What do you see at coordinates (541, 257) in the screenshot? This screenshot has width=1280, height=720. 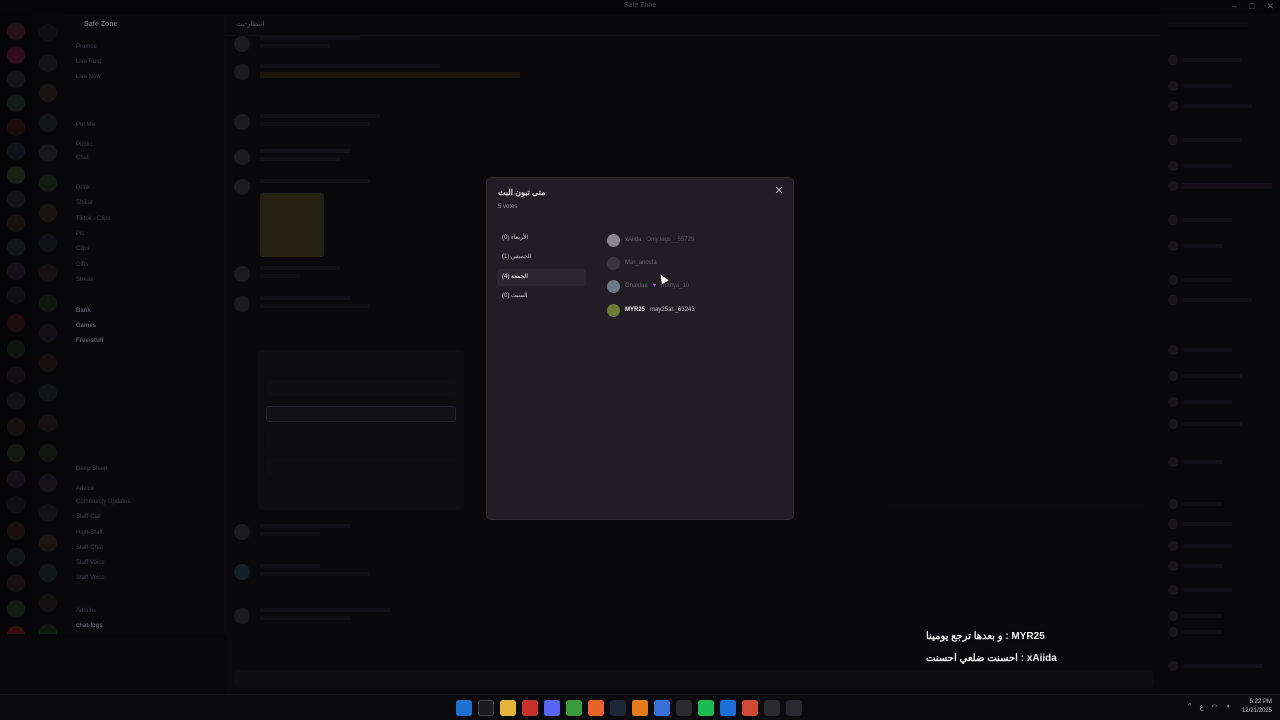 I see `poll-answer: الخميس (1)` at bounding box center [541, 257].